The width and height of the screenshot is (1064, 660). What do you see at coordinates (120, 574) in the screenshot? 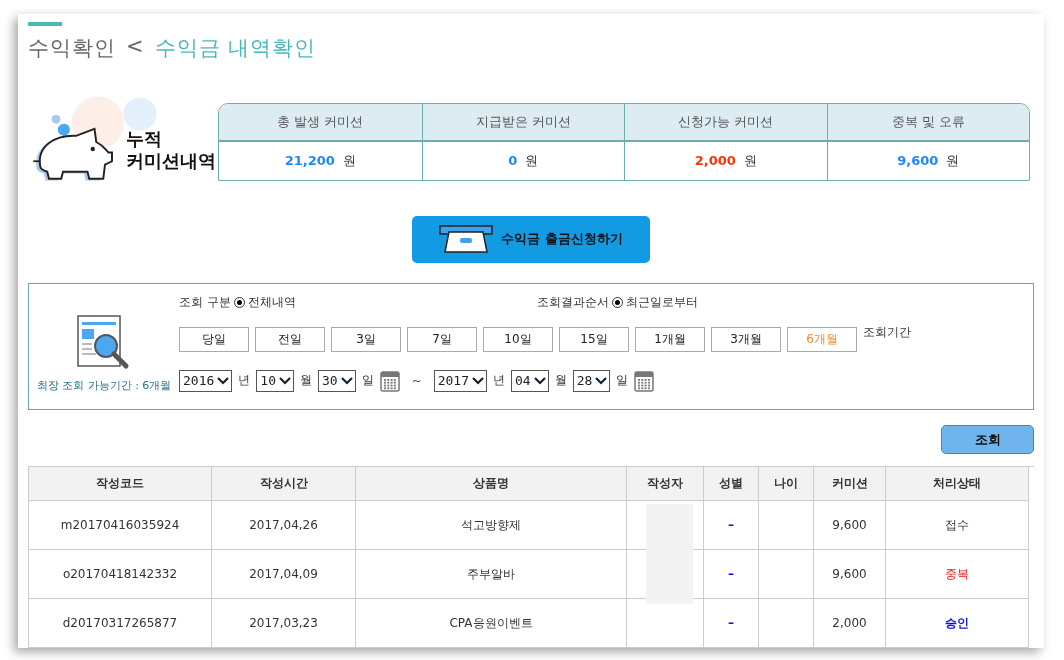
I see `table-cell: o20170418142332` at bounding box center [120, 574].